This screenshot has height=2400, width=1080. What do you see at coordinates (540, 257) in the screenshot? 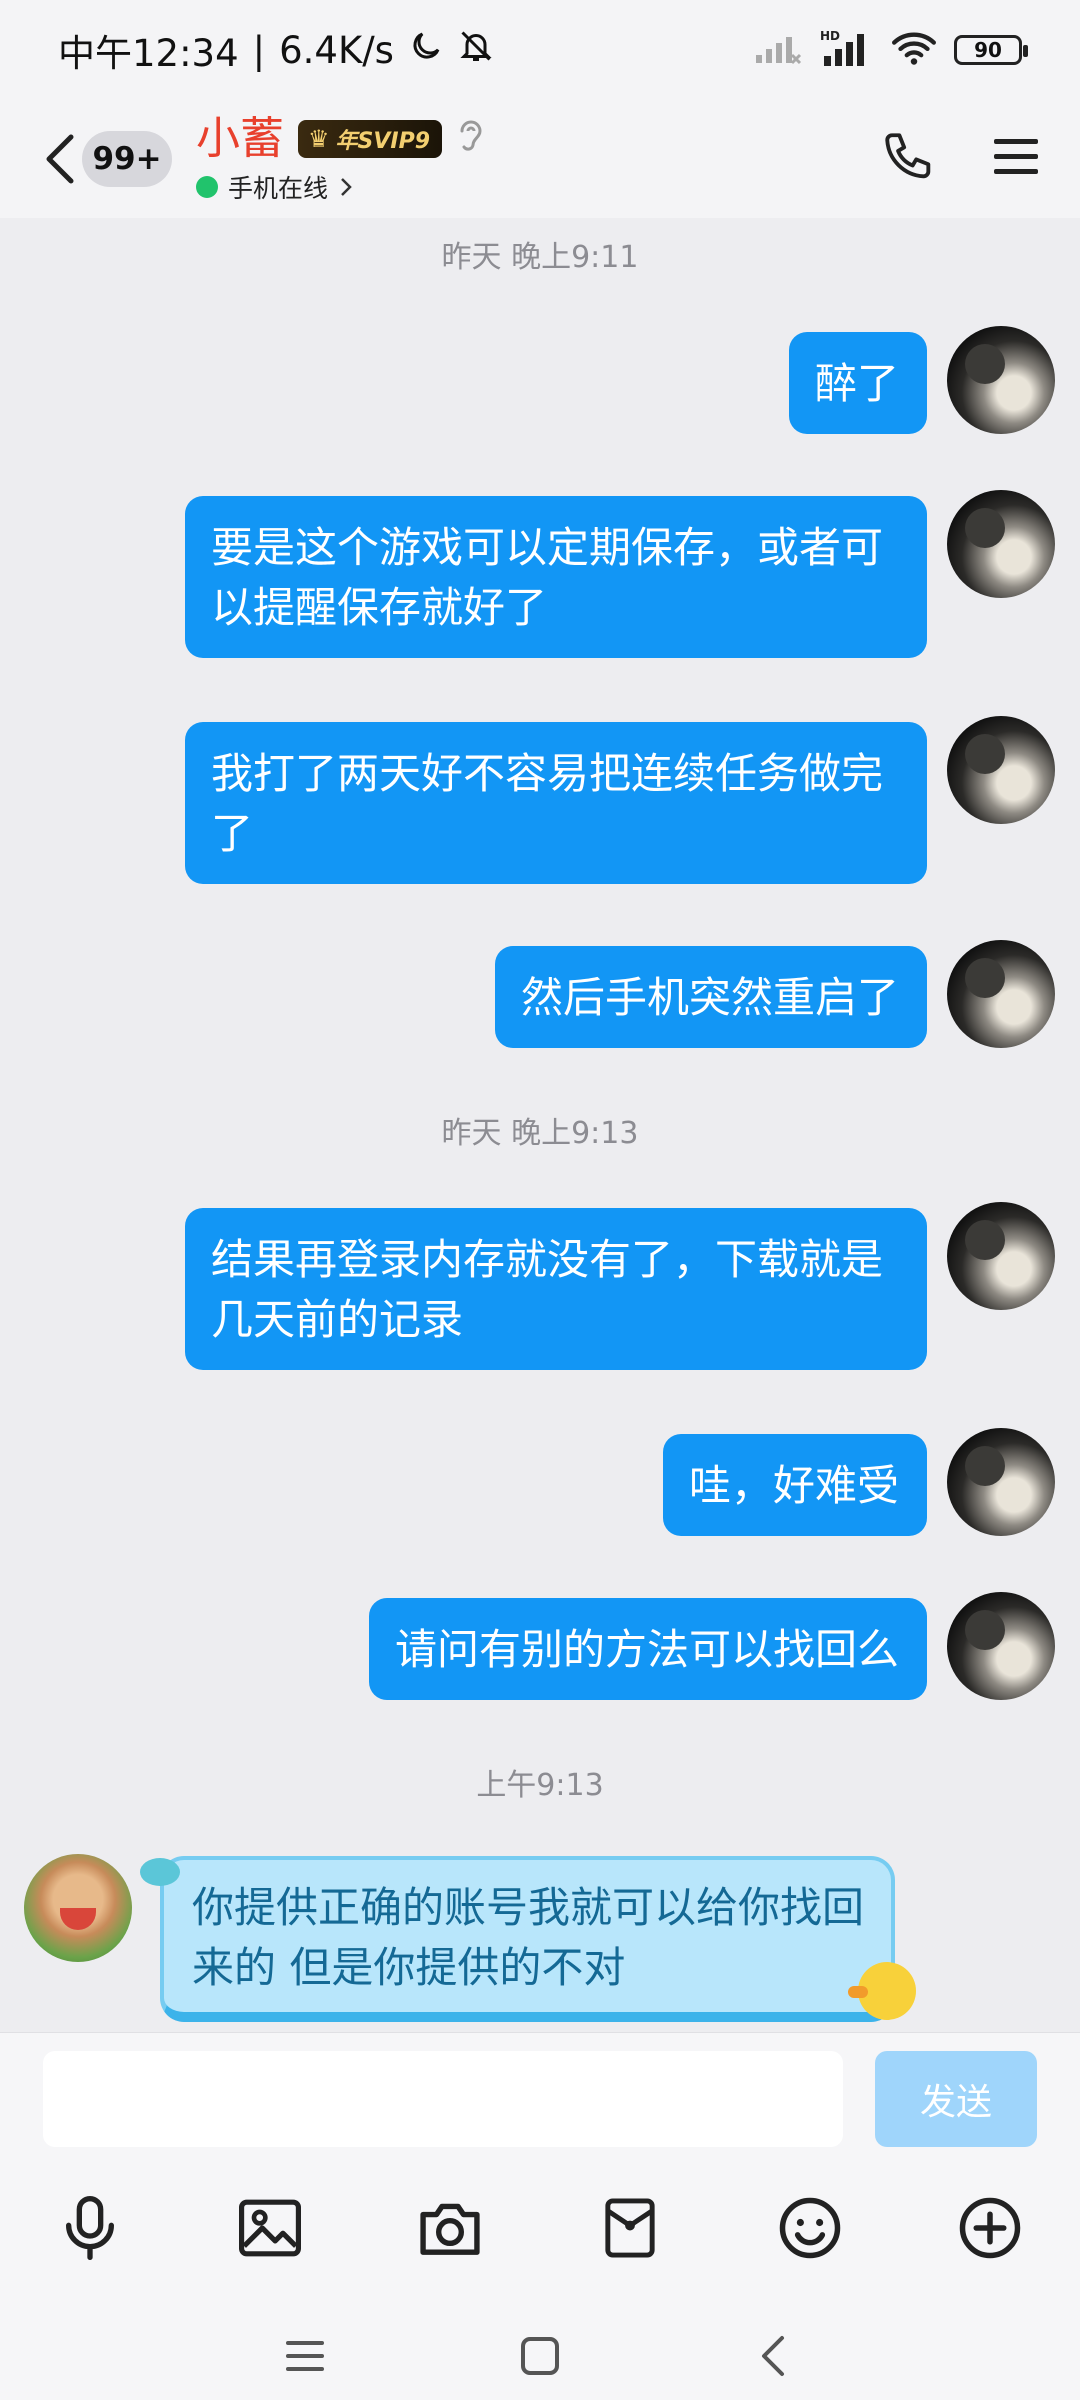
I see `timestamp: 昨天 晚上9:11` at bounding box center [540, 257].